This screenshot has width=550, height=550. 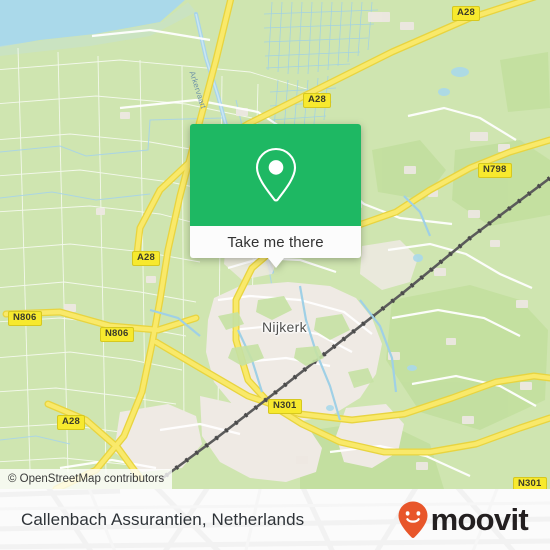 What do you see at coordinates (285, 406) in the screenshot?
I see `road-shield-n301-center: N301` at bounding box center [285, 406].